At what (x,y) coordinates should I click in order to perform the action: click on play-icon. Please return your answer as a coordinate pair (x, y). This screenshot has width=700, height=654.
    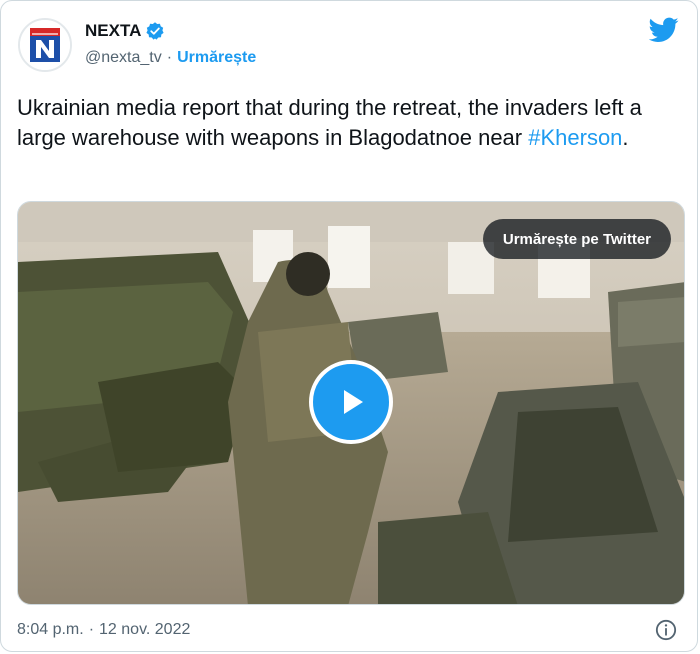
    Looking at the image, I should click on (353, 402).